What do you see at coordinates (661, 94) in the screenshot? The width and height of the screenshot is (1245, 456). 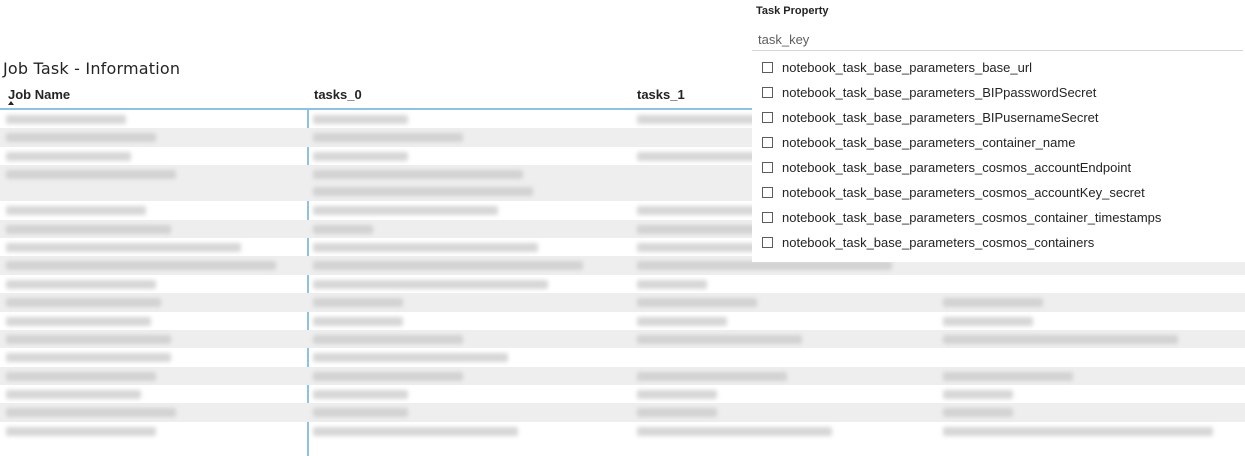 I see `column-header-tasks-1: tasks_1` at bounding box center [661, 94].